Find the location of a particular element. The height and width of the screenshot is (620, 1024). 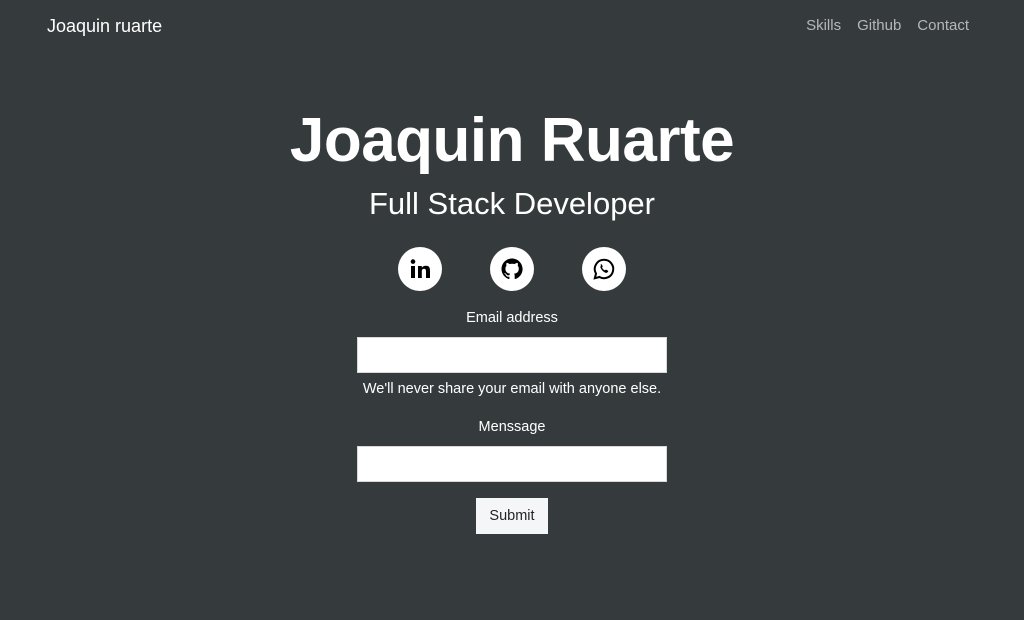

whatsapp-link is located at coordinates (604, 269).